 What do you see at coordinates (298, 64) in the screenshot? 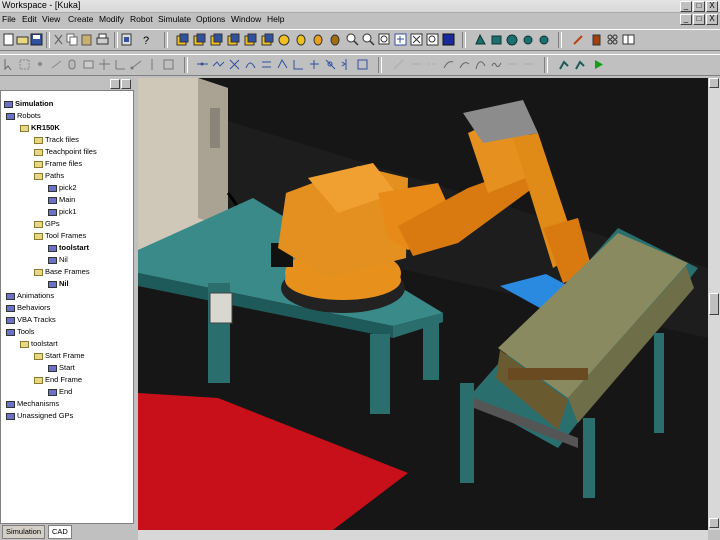
I see `corner-icon` at bounding box center [298, 64].